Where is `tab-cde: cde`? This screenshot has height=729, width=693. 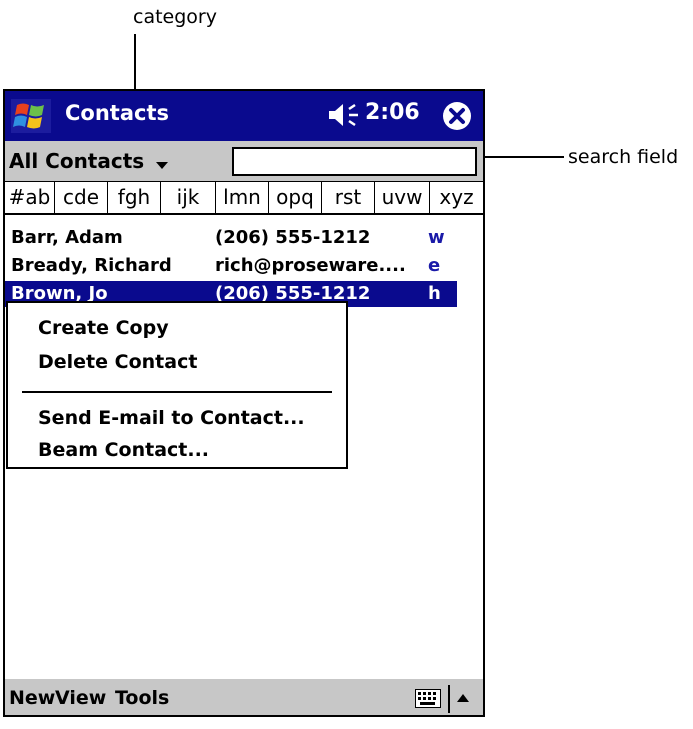 tab-cde: cde is located at coordinates (81, 197).